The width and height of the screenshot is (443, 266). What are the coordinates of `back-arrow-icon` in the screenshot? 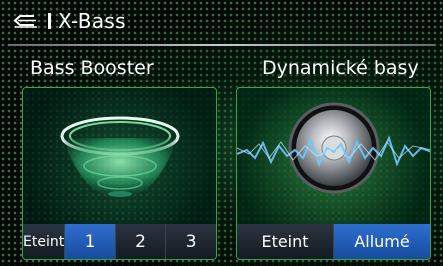 It's located at (26, 21).